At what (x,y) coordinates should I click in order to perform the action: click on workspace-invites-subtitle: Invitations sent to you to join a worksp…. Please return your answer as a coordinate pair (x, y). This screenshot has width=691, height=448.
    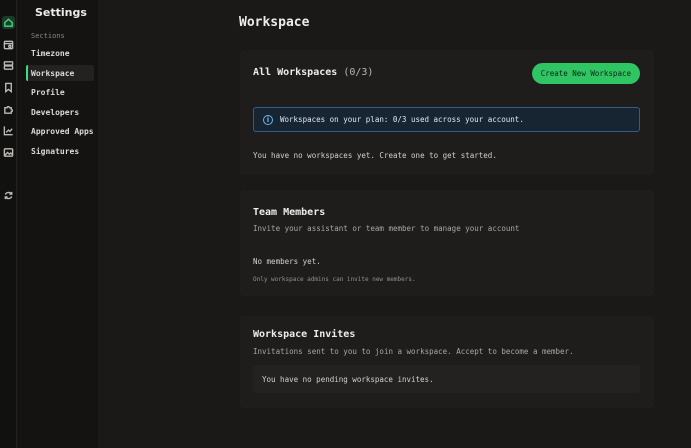
    Looking at the image, I should click on (413, 351).